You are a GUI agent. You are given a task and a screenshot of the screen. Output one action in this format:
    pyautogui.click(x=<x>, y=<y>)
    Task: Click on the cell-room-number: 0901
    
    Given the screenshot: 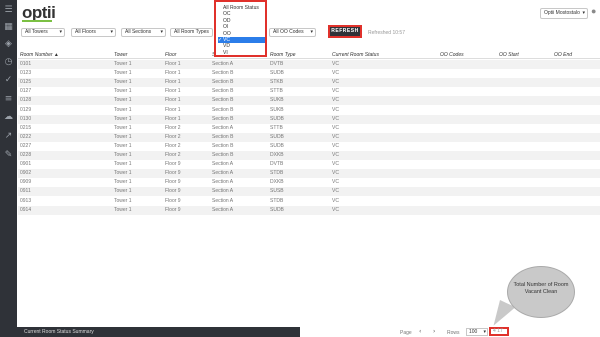 What is the action you would take?
    pyautogui.click(x=26, y=164)
    